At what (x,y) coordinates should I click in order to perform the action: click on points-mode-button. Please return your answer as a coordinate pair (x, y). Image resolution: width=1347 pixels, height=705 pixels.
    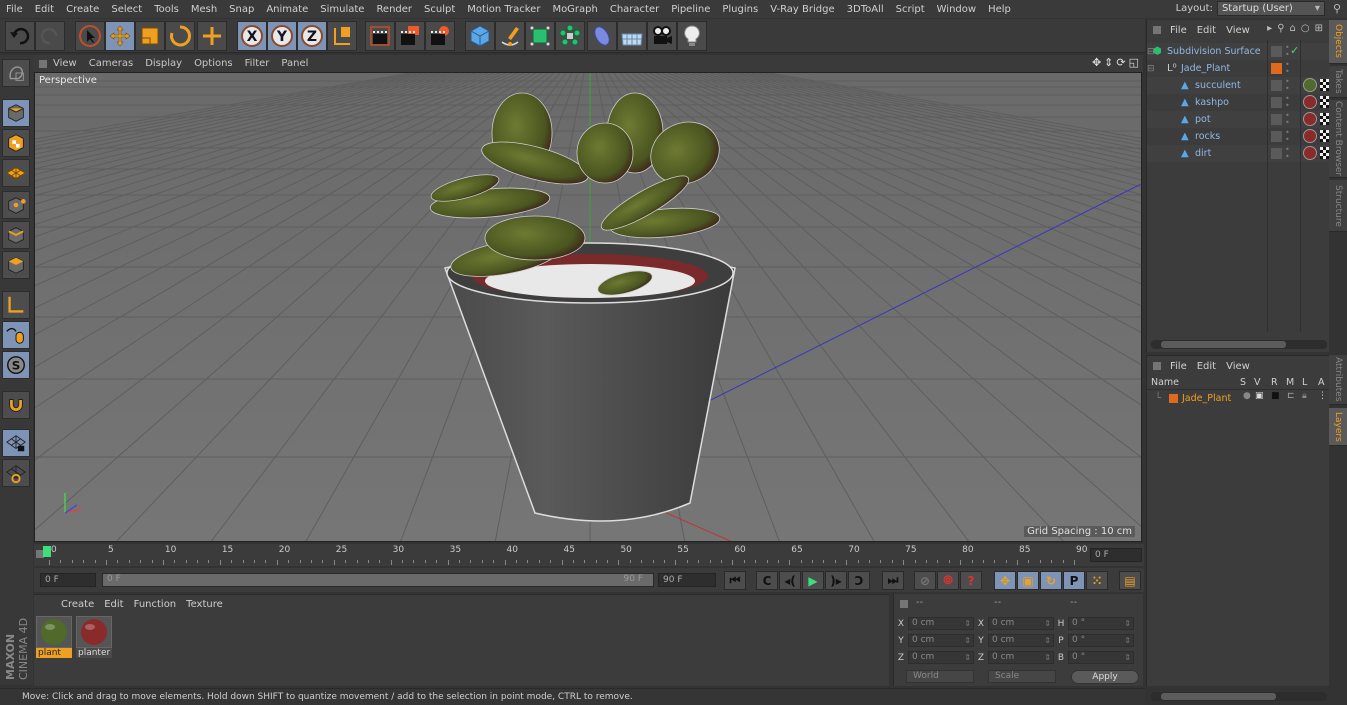
    Looking at the image, I should click on (16, 205).